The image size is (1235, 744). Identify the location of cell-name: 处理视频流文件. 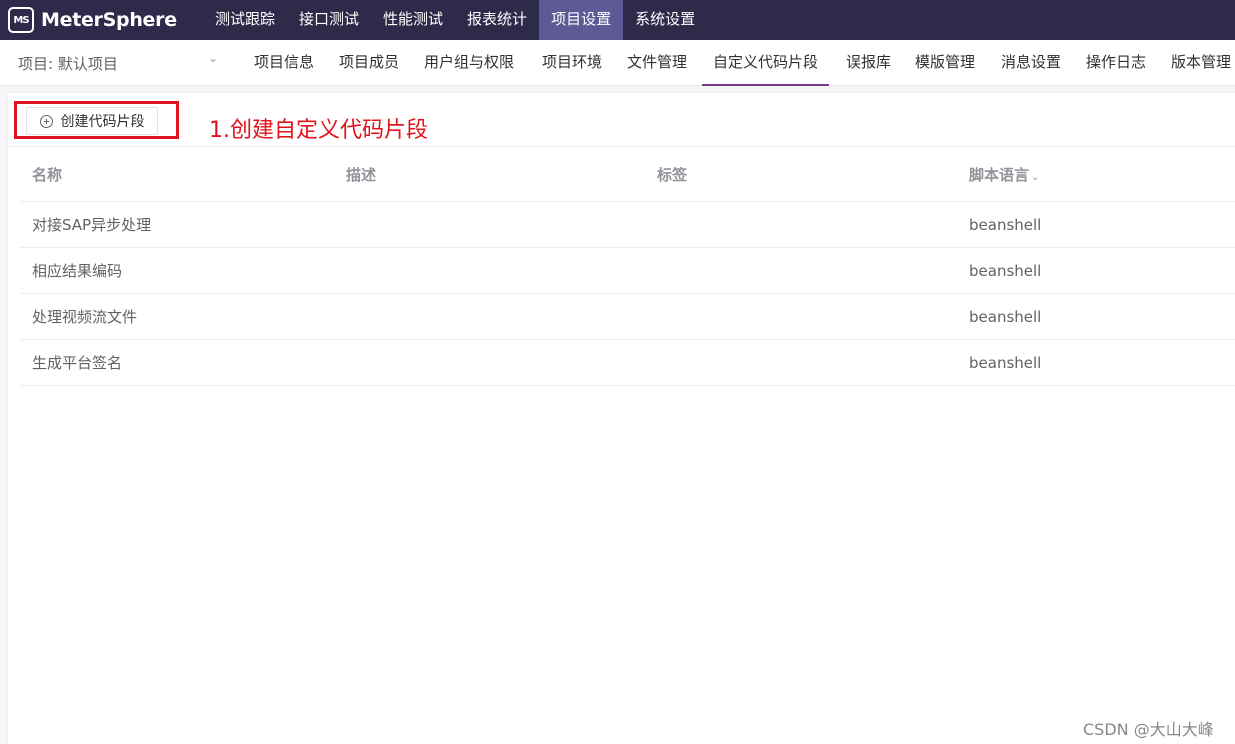
(85, 317).